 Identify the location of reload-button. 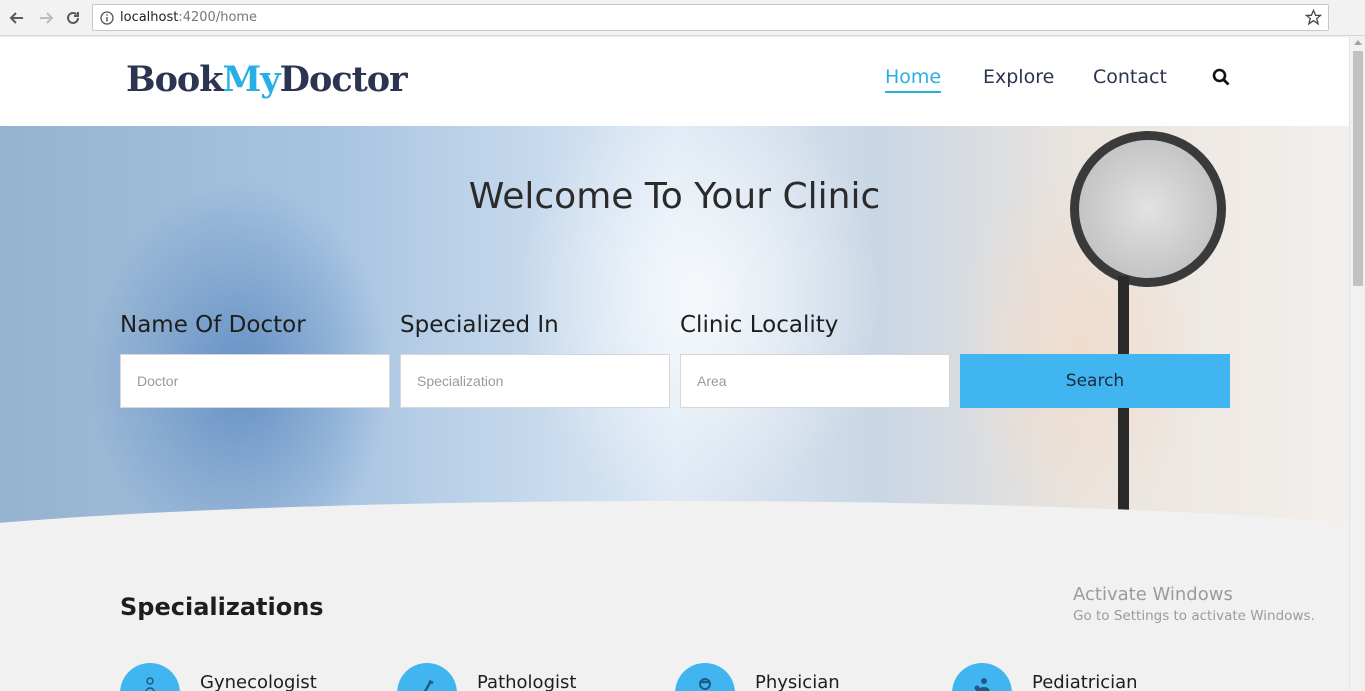
(73, 18).